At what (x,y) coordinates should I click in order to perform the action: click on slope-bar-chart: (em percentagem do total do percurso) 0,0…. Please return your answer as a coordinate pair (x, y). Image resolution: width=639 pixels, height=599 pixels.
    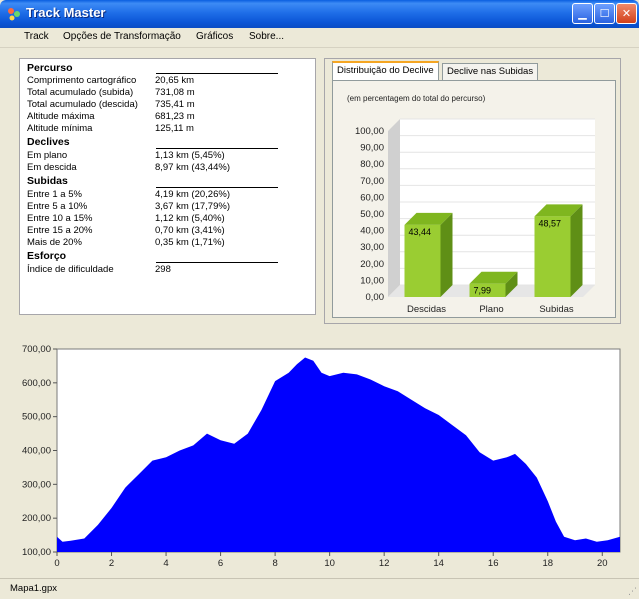
    Looking at the image, I should click on (471, 204).